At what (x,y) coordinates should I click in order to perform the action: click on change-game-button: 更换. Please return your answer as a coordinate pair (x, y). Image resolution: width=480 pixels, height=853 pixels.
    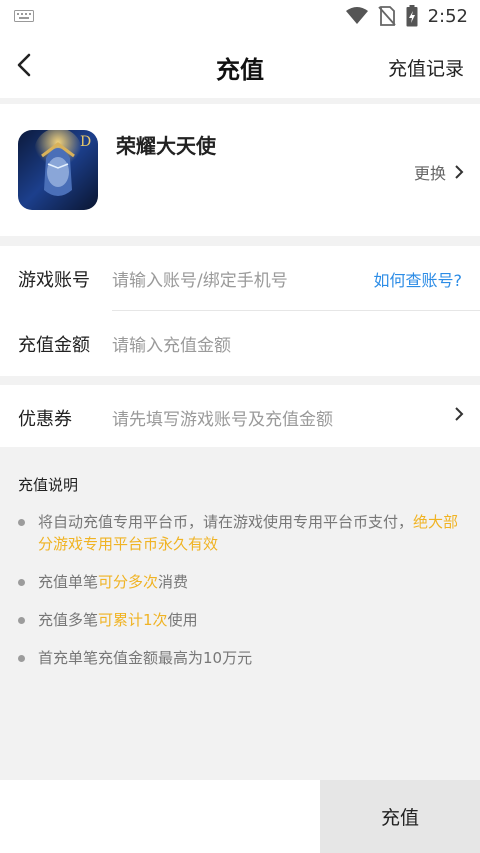
    Looking at the image, I should click on (439, 172).